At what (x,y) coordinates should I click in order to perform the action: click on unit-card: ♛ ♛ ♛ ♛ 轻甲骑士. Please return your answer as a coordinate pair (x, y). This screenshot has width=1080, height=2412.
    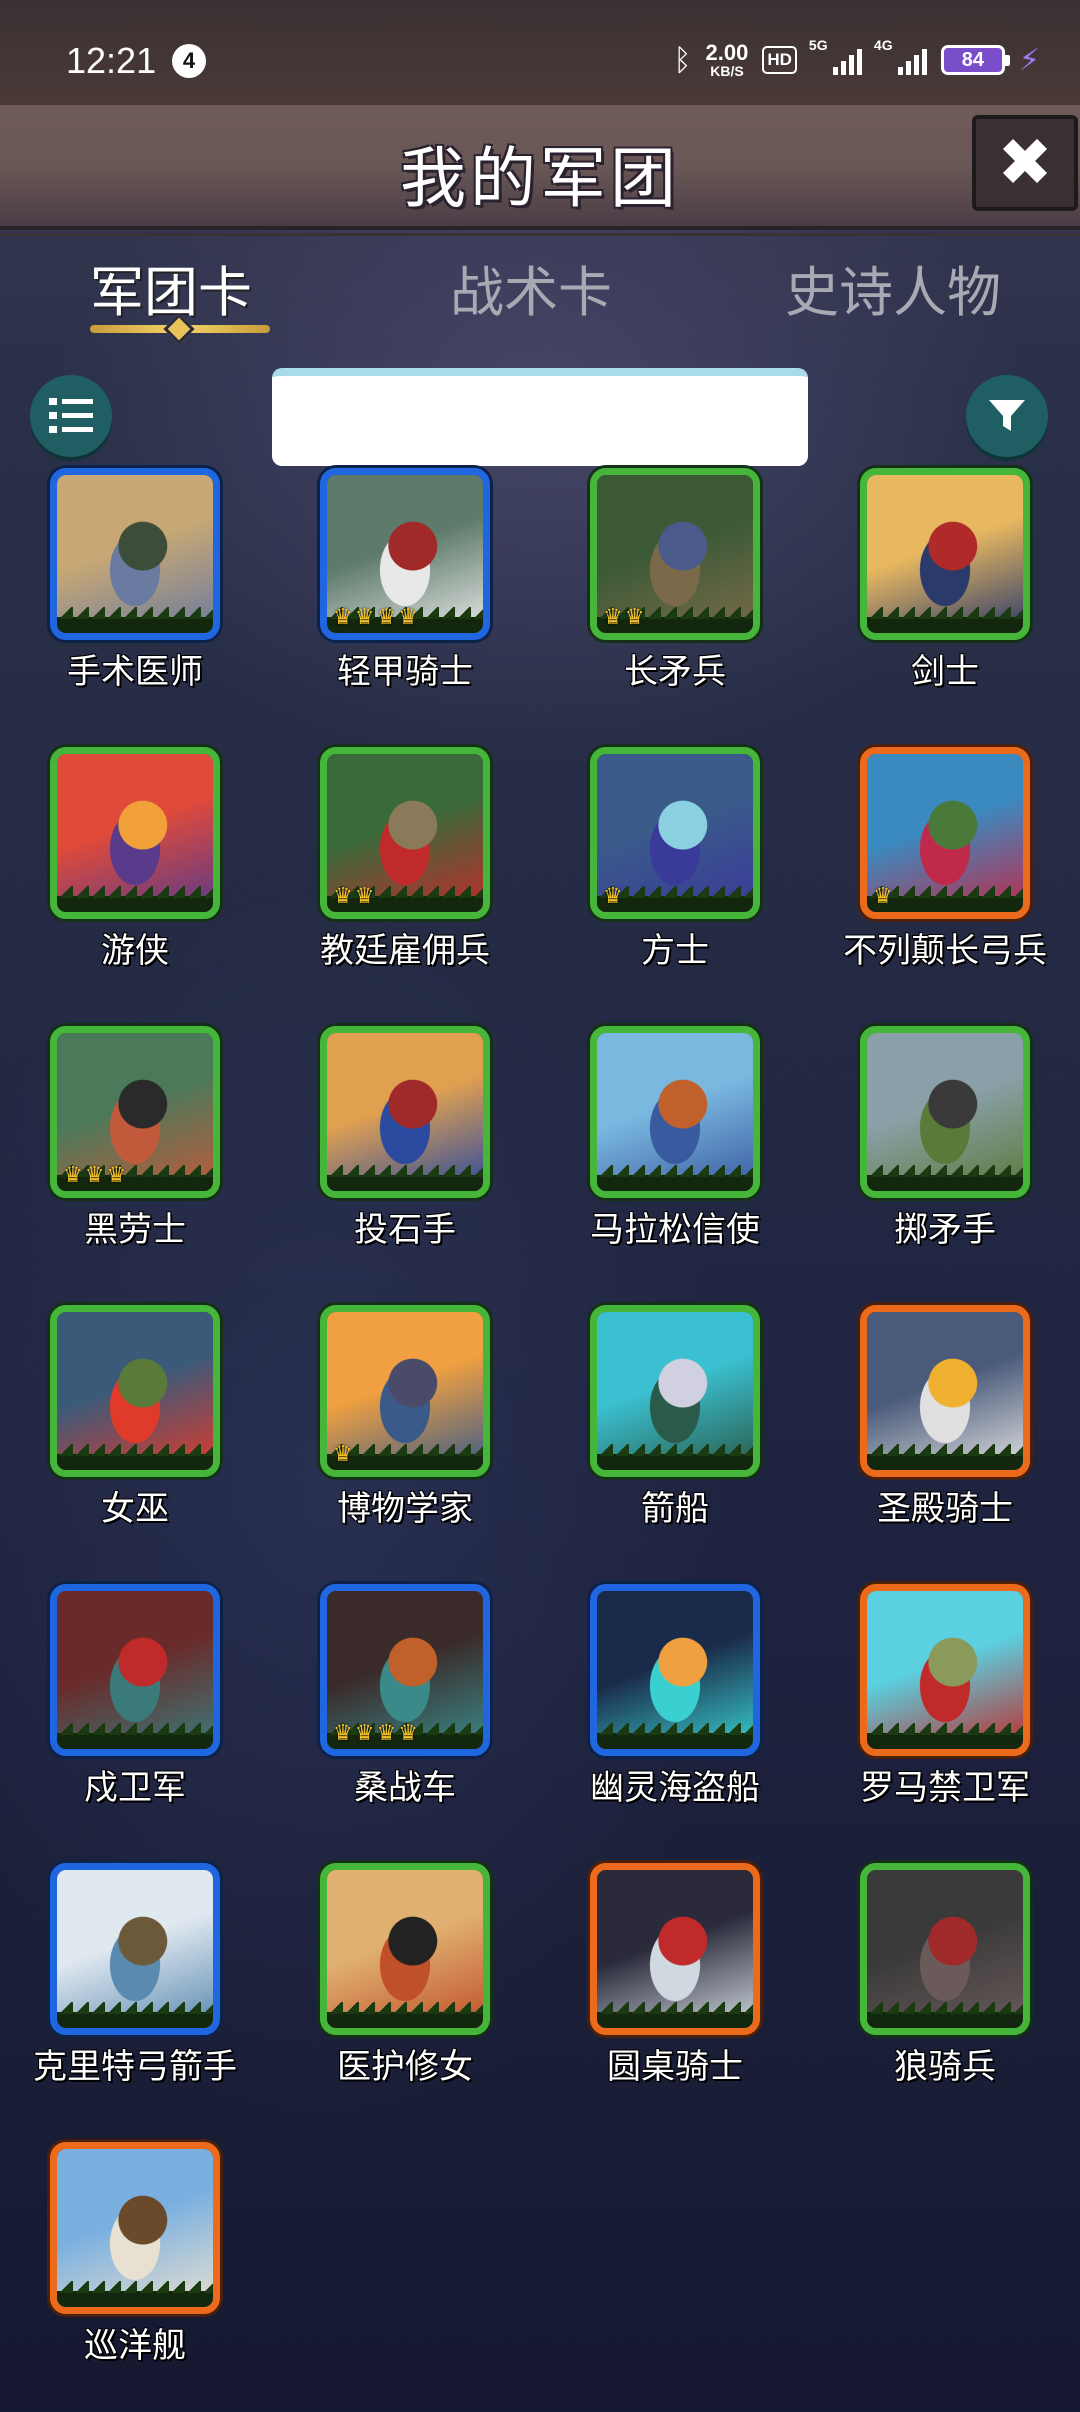
    Looking at the image, I should click on (405, 607).